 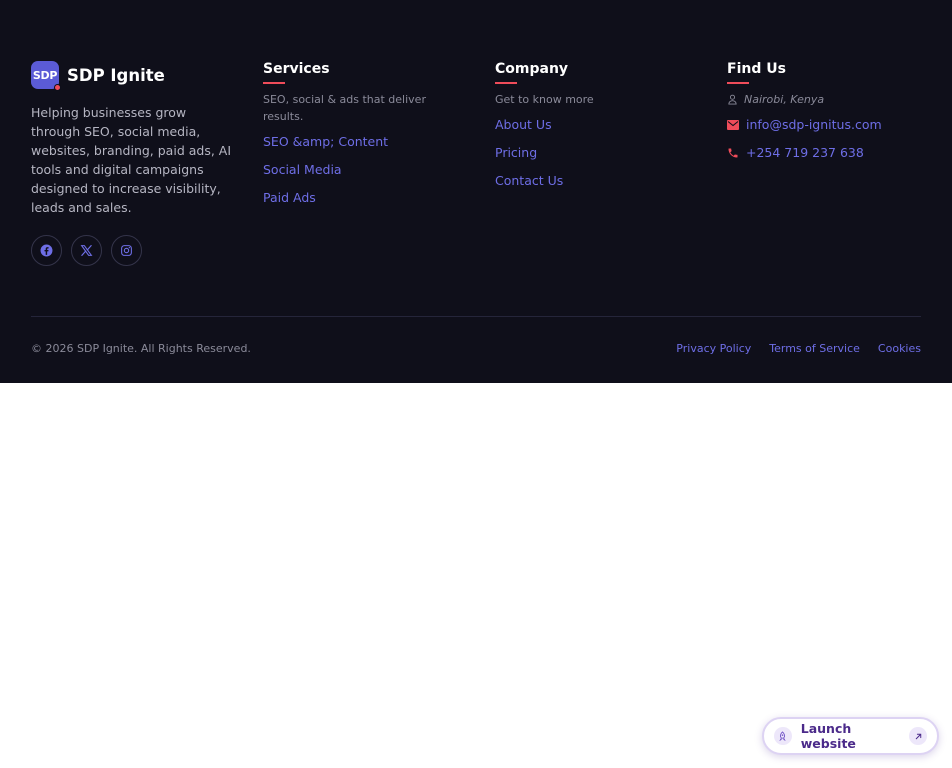 I want to click on company-link-about-us: About Us, so click(x=582, y=124).